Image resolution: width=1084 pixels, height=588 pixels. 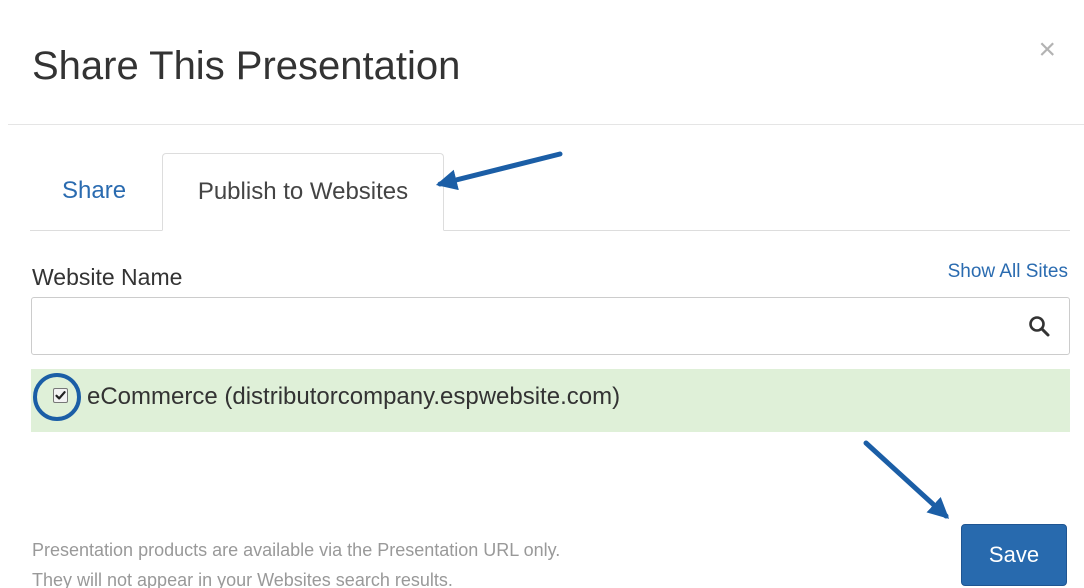 What do you see at coordinates (303, 192) in the screenshot?
I see `tab-publish-to-websites: Publish to Websites` at bounding box center [303, 192].